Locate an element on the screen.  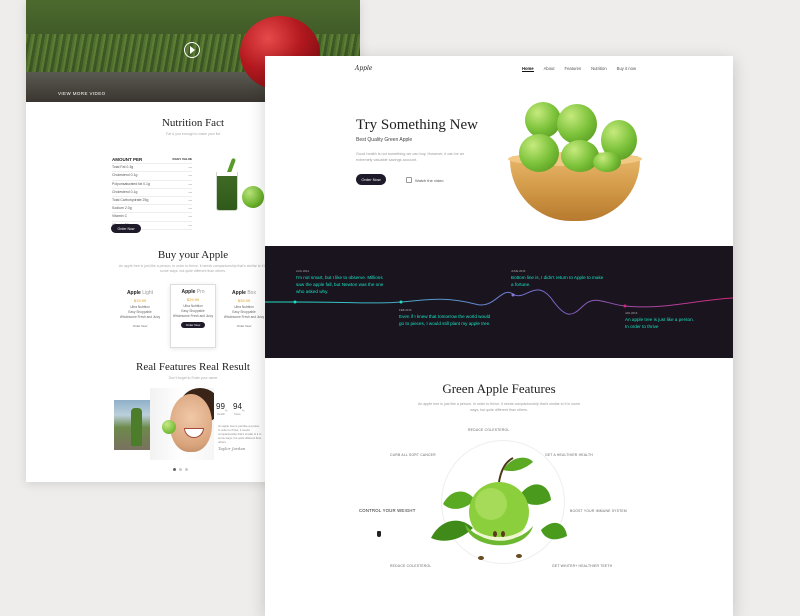
plan-price: $39.99 is located at coordinates (244, 300).